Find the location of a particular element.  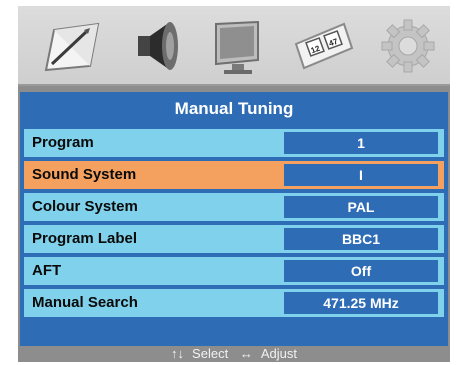

footer-hints: ↑↓ Select ↔ Adjust is located at coordinates (234, 354).